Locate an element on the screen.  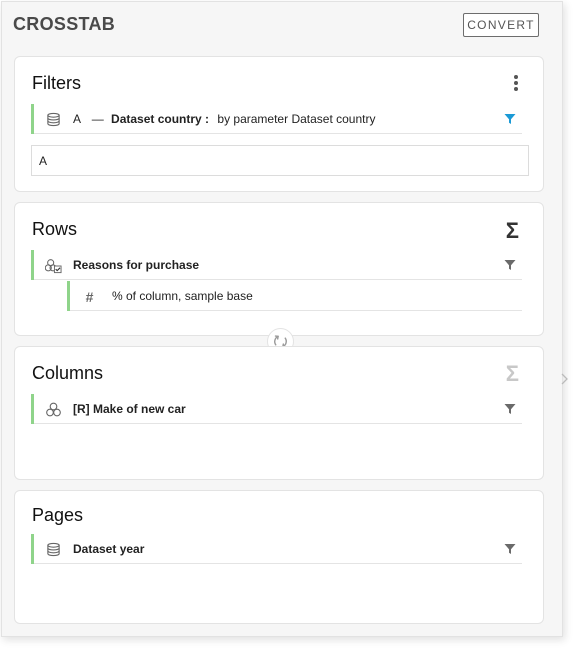
filter-detail: by parameter Dataset country is located at coordinates (296, 118).